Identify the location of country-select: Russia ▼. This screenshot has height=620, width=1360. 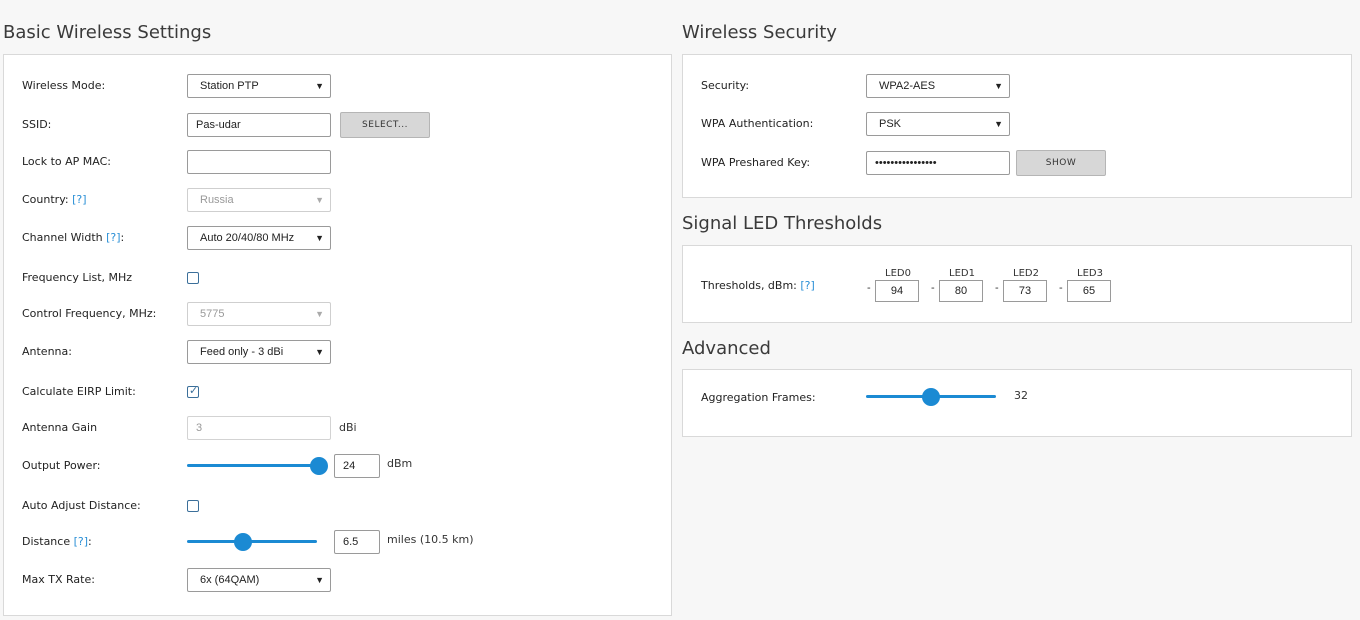
(259, 200).